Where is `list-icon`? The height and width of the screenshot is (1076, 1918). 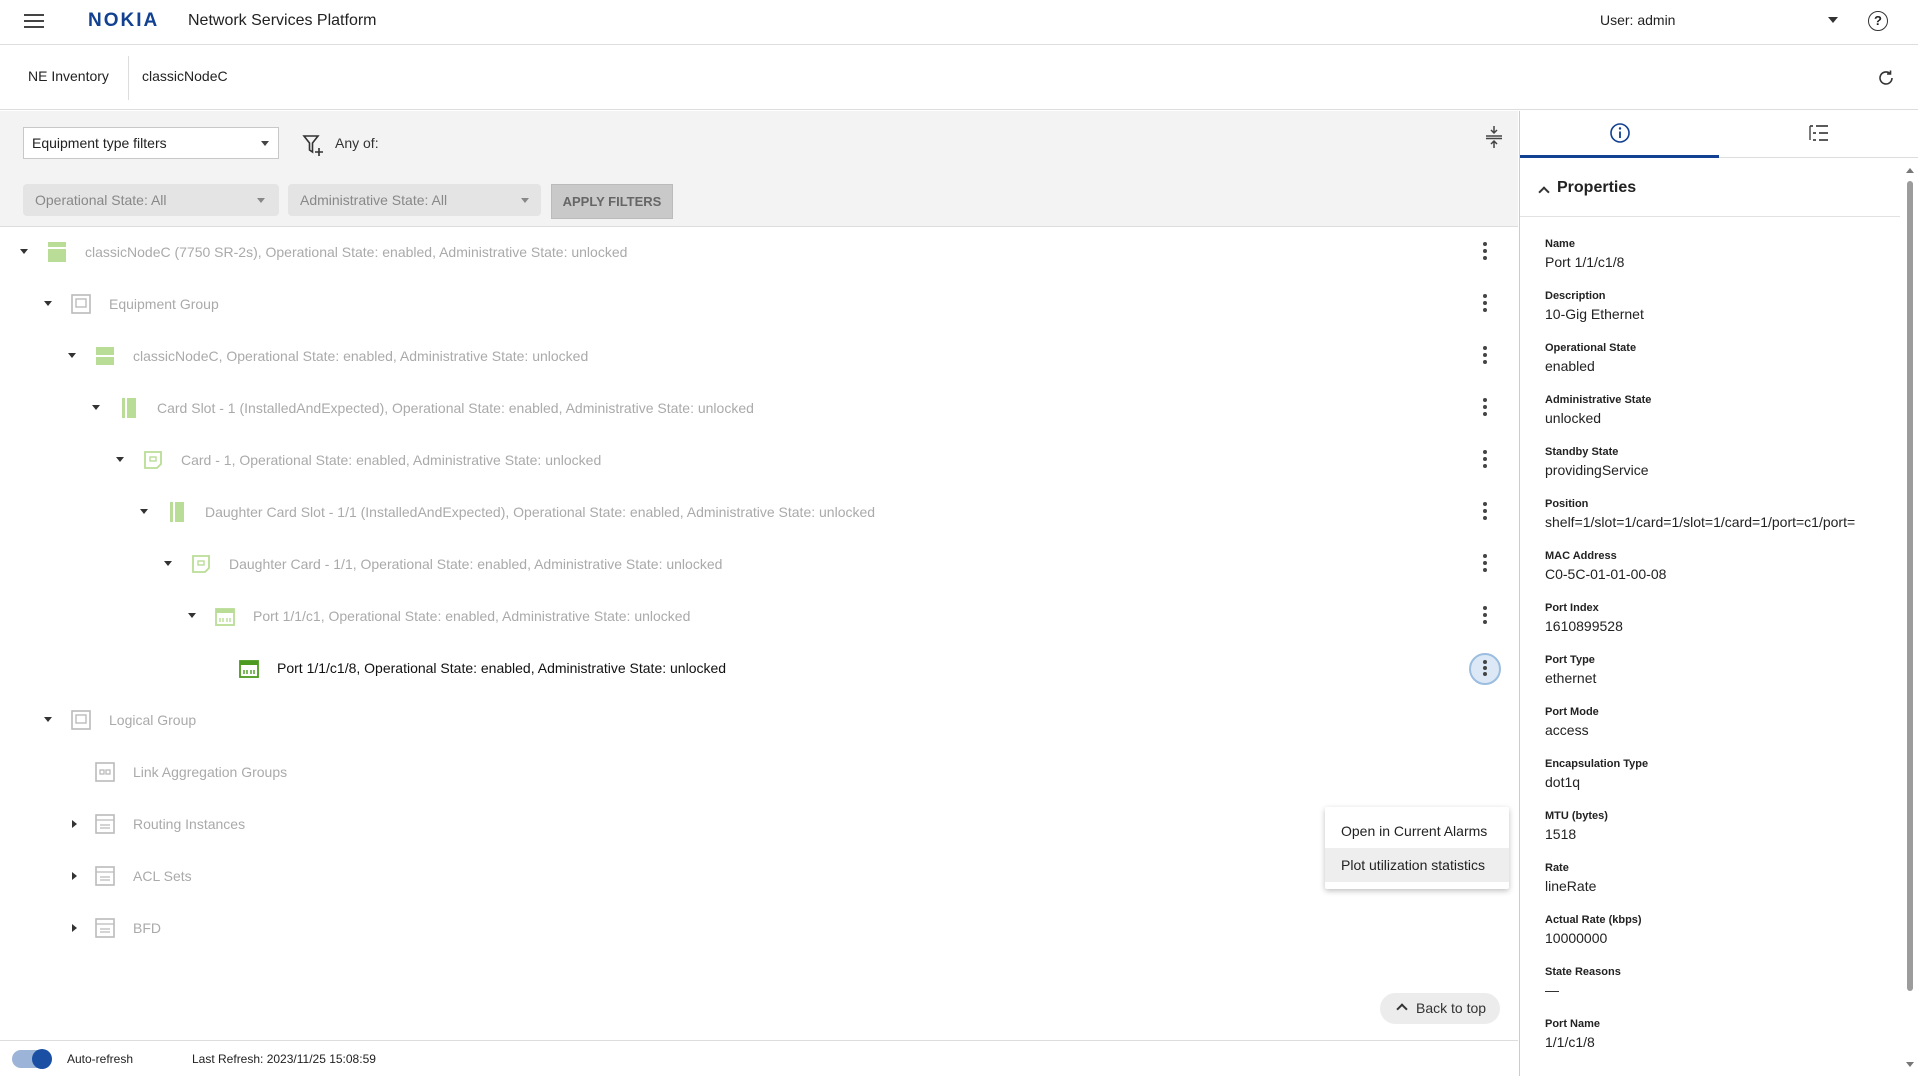 list-icon is located at coordinates (1818, 133).